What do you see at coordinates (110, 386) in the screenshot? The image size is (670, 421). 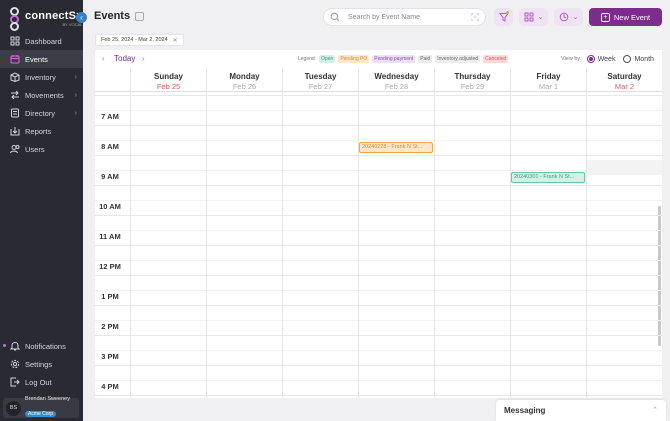 I see `time-label: 4 PM` at bounding box center [110, 386].